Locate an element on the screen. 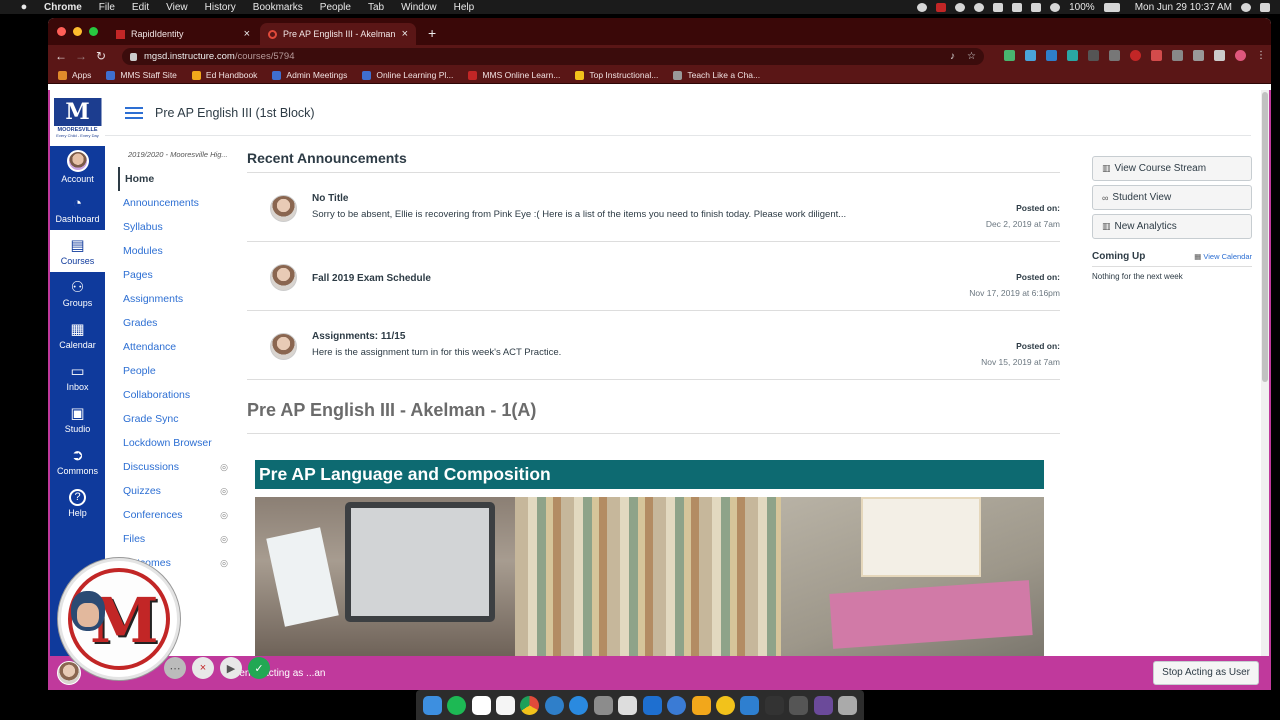 The width and height of the screenshot is (1280, 720). announcement-title: No Title is located at coordinates (330, 198).